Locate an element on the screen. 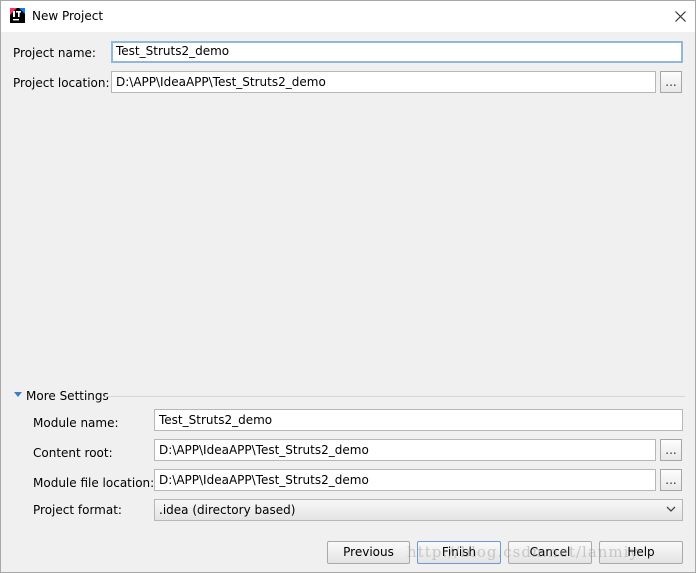  window-title: New Project is located at coordinates (68, 16).